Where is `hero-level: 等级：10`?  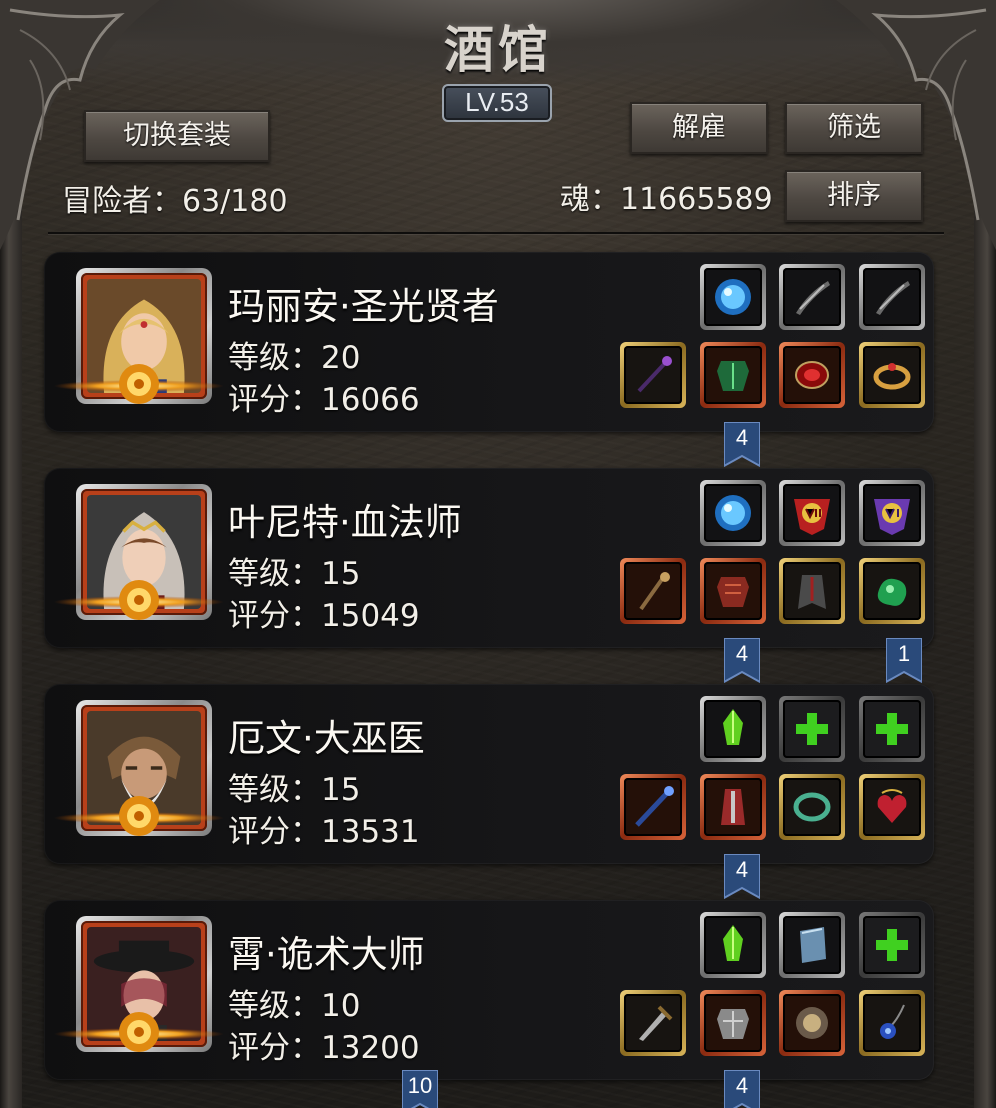
hero-level: 等级：10 is located at coordinates (294, 1006).